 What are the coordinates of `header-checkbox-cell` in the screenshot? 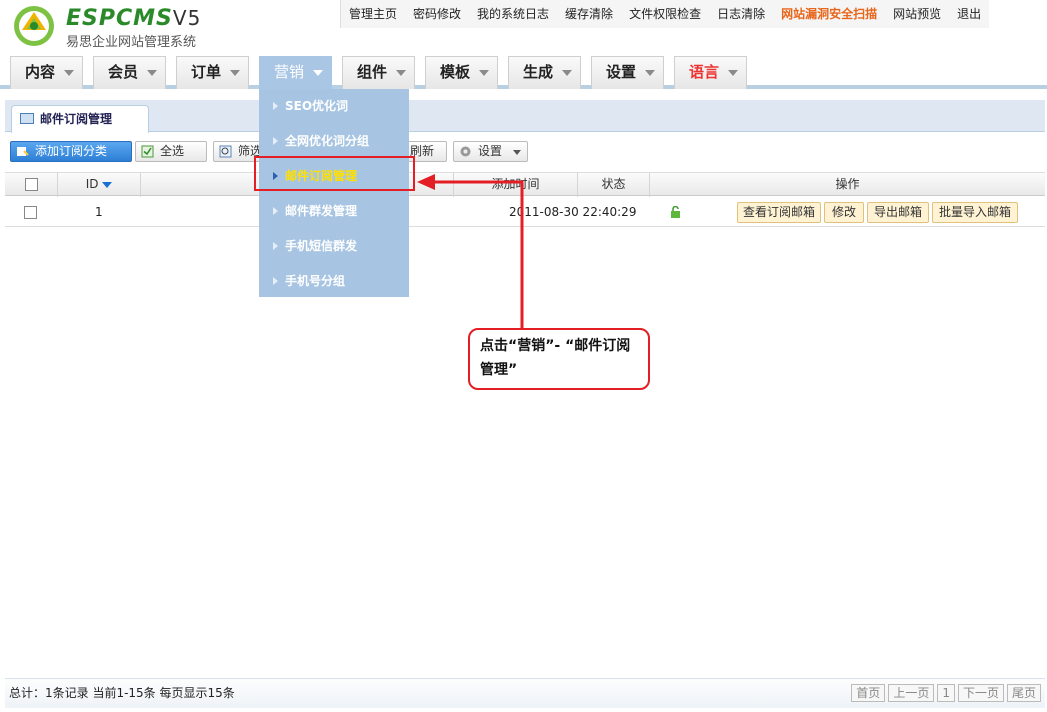 It's located at (31, 185).